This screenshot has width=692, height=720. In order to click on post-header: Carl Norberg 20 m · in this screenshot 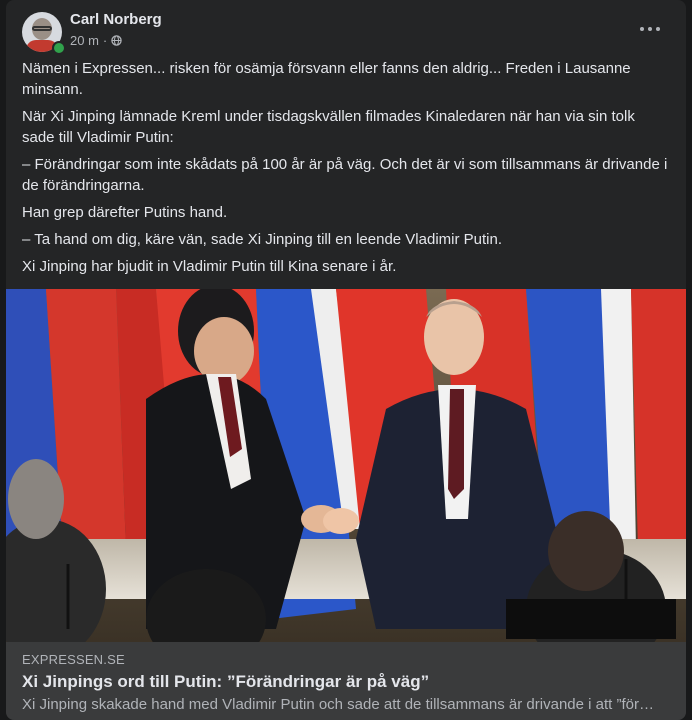, I will do `click(346, 28)`.